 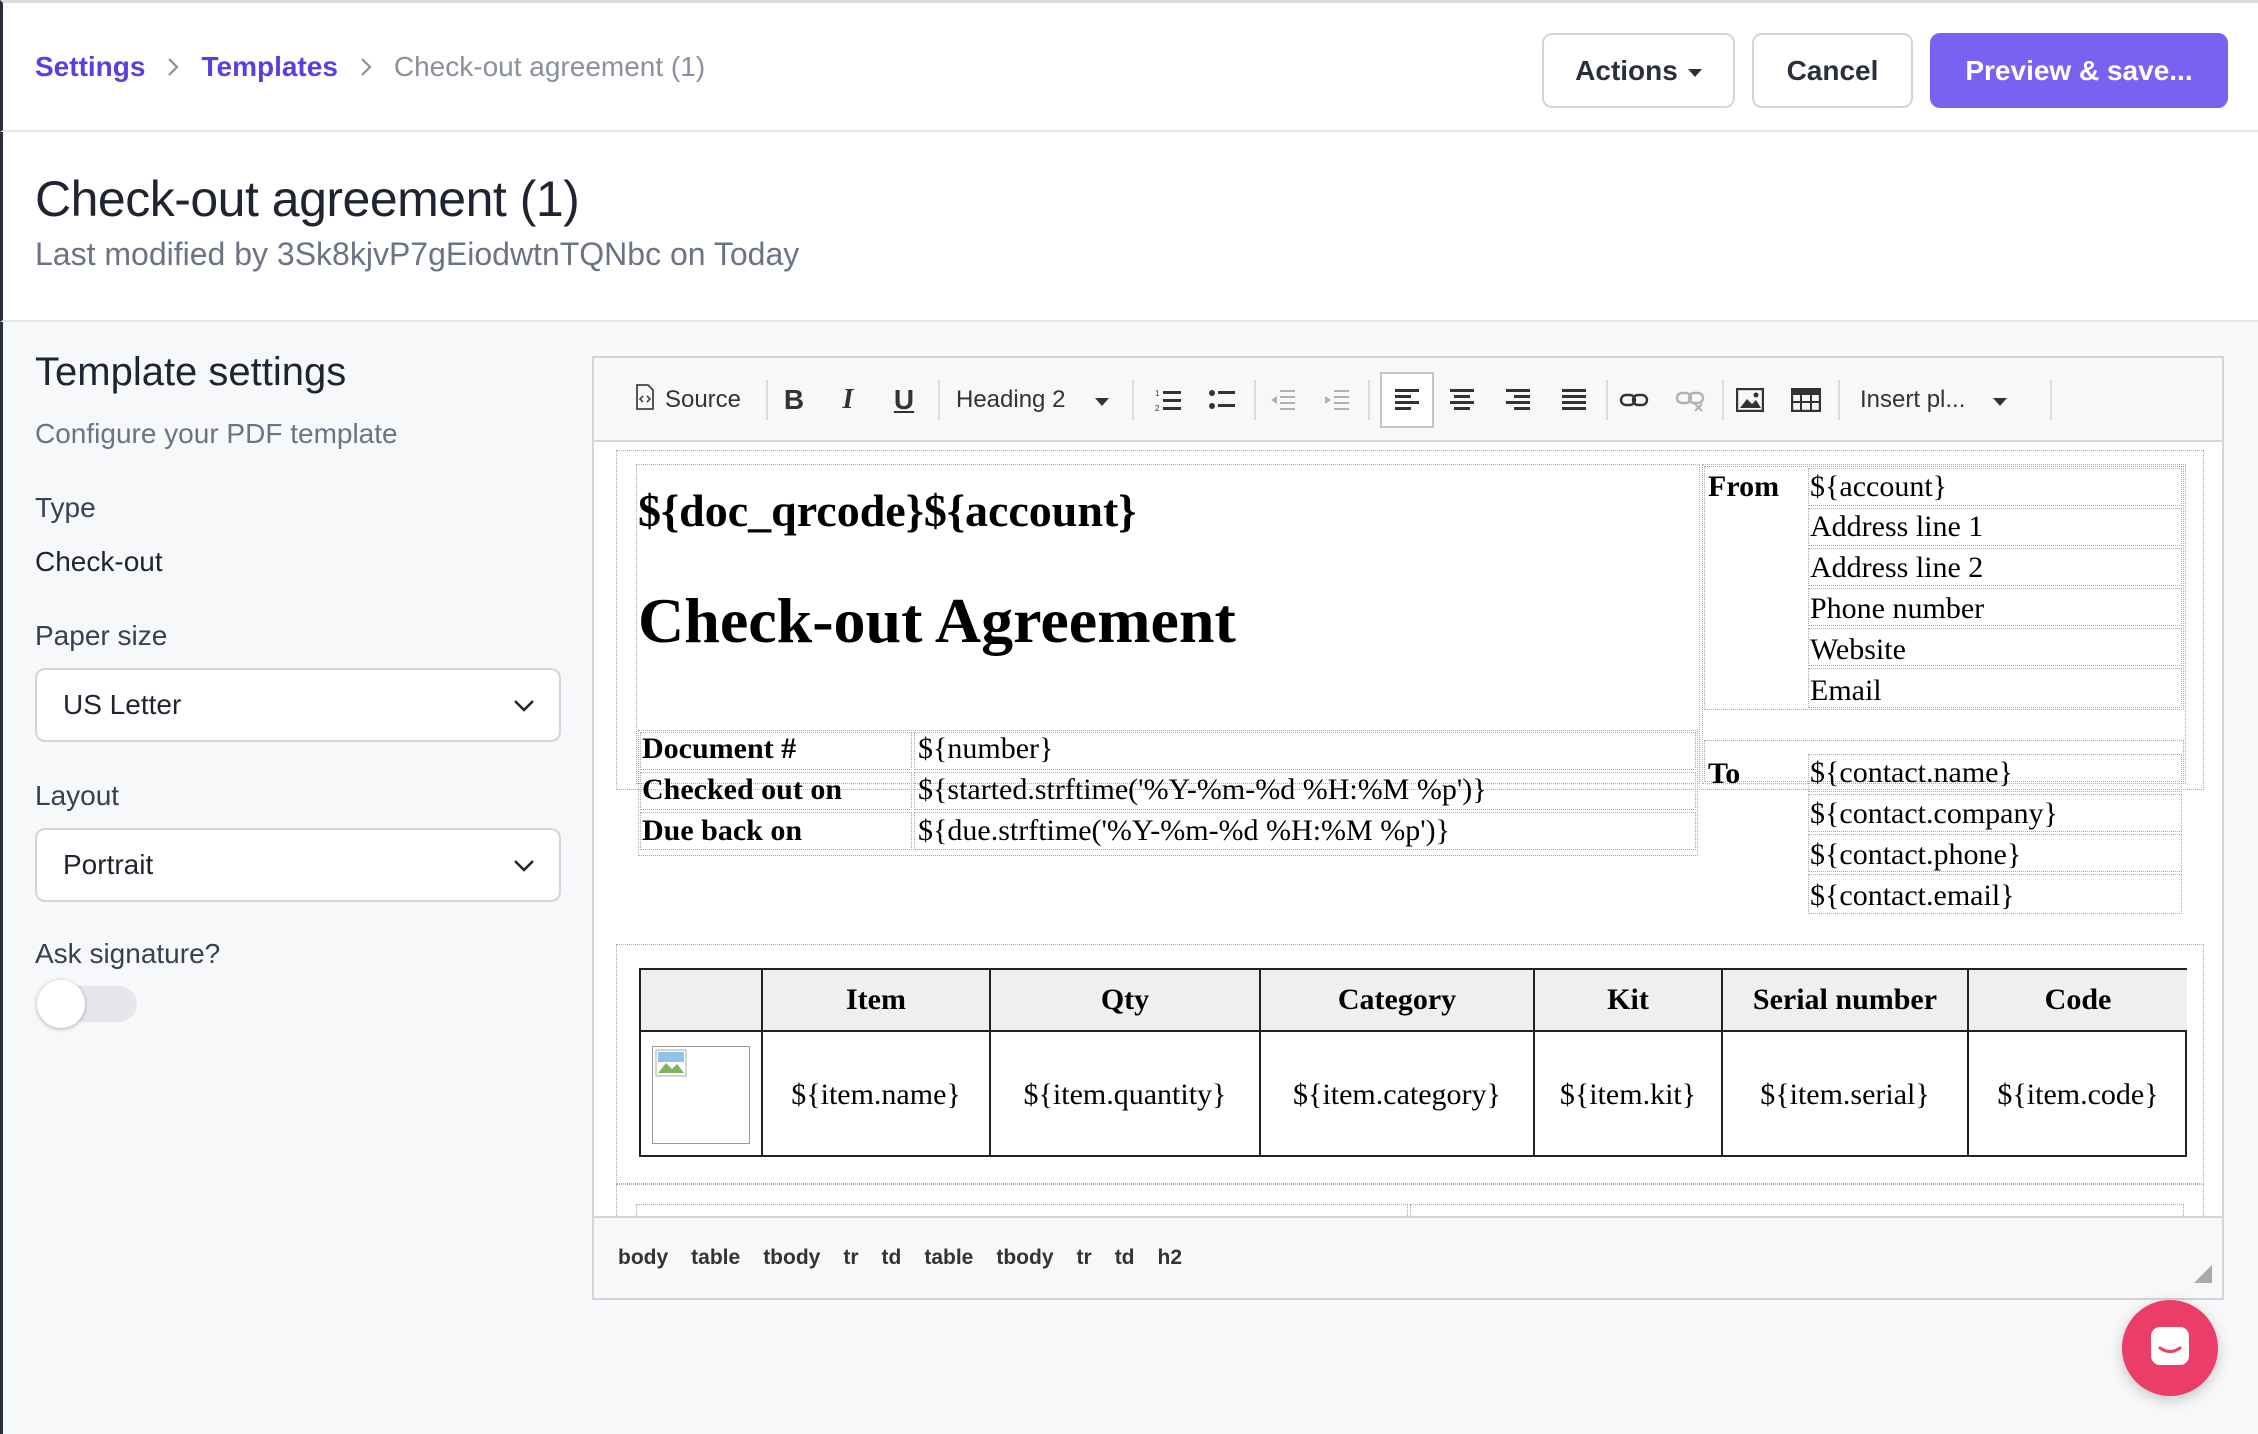 What do you see at coordinates (645, 400) in the screenshot?
I see `source-icon` at bounding box center [645, 400].